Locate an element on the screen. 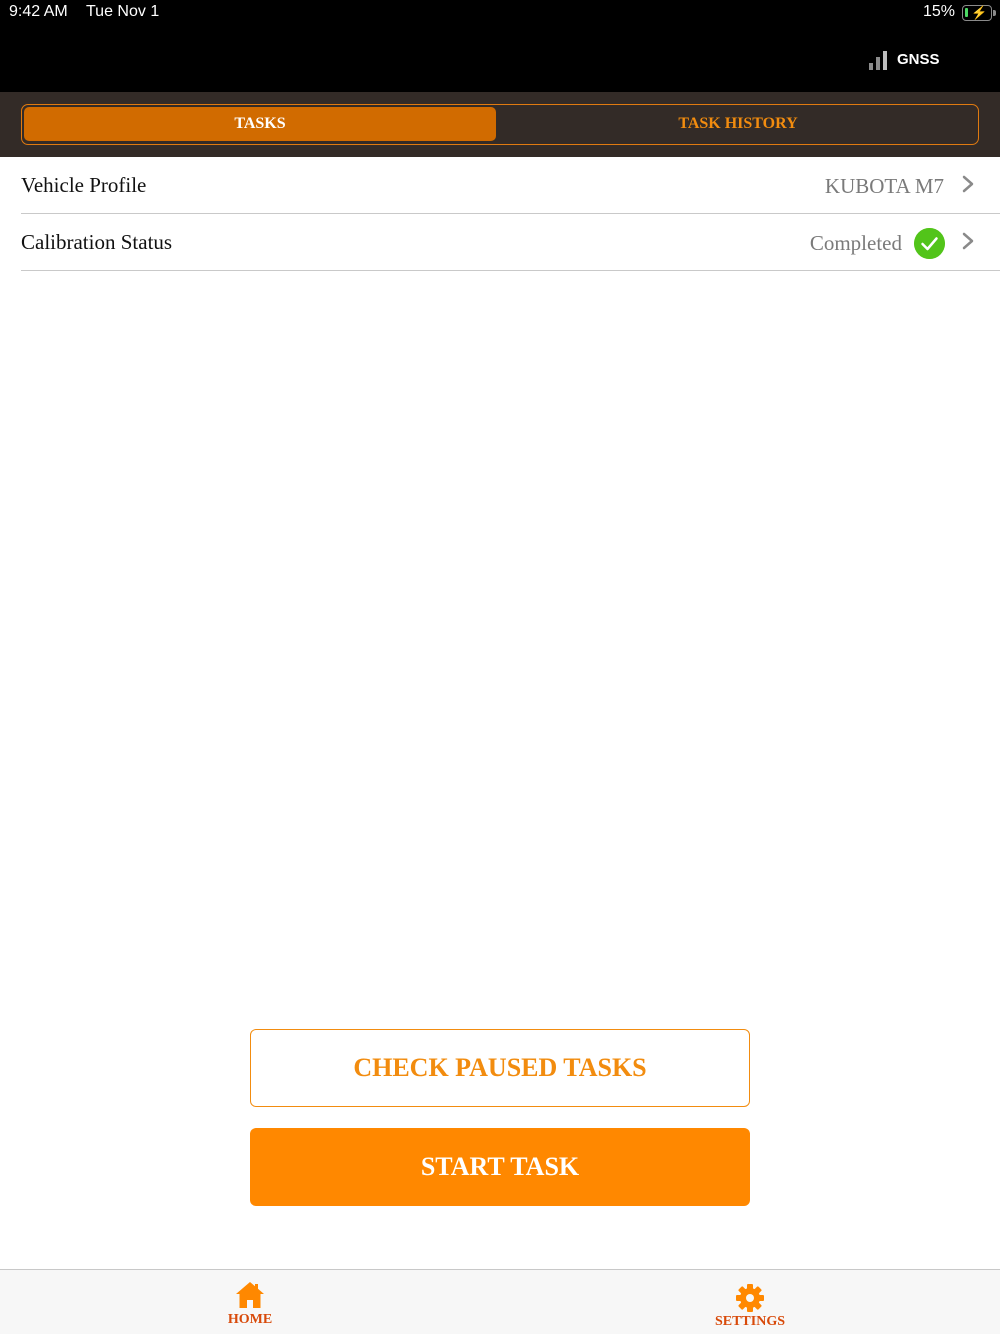 The image size is (1000, 1334). battery-percent: 15% is located at coordinates (938, 11).